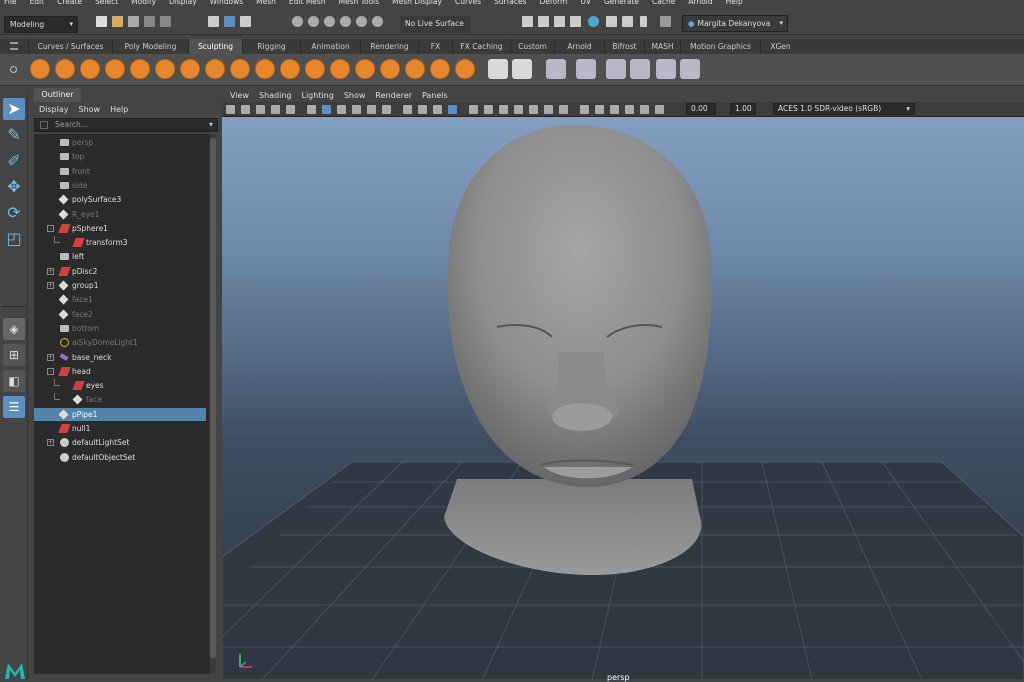 This screenshot has height=682, width=1024. I want to click on exposure-field: 0.00, so click(701, 109).